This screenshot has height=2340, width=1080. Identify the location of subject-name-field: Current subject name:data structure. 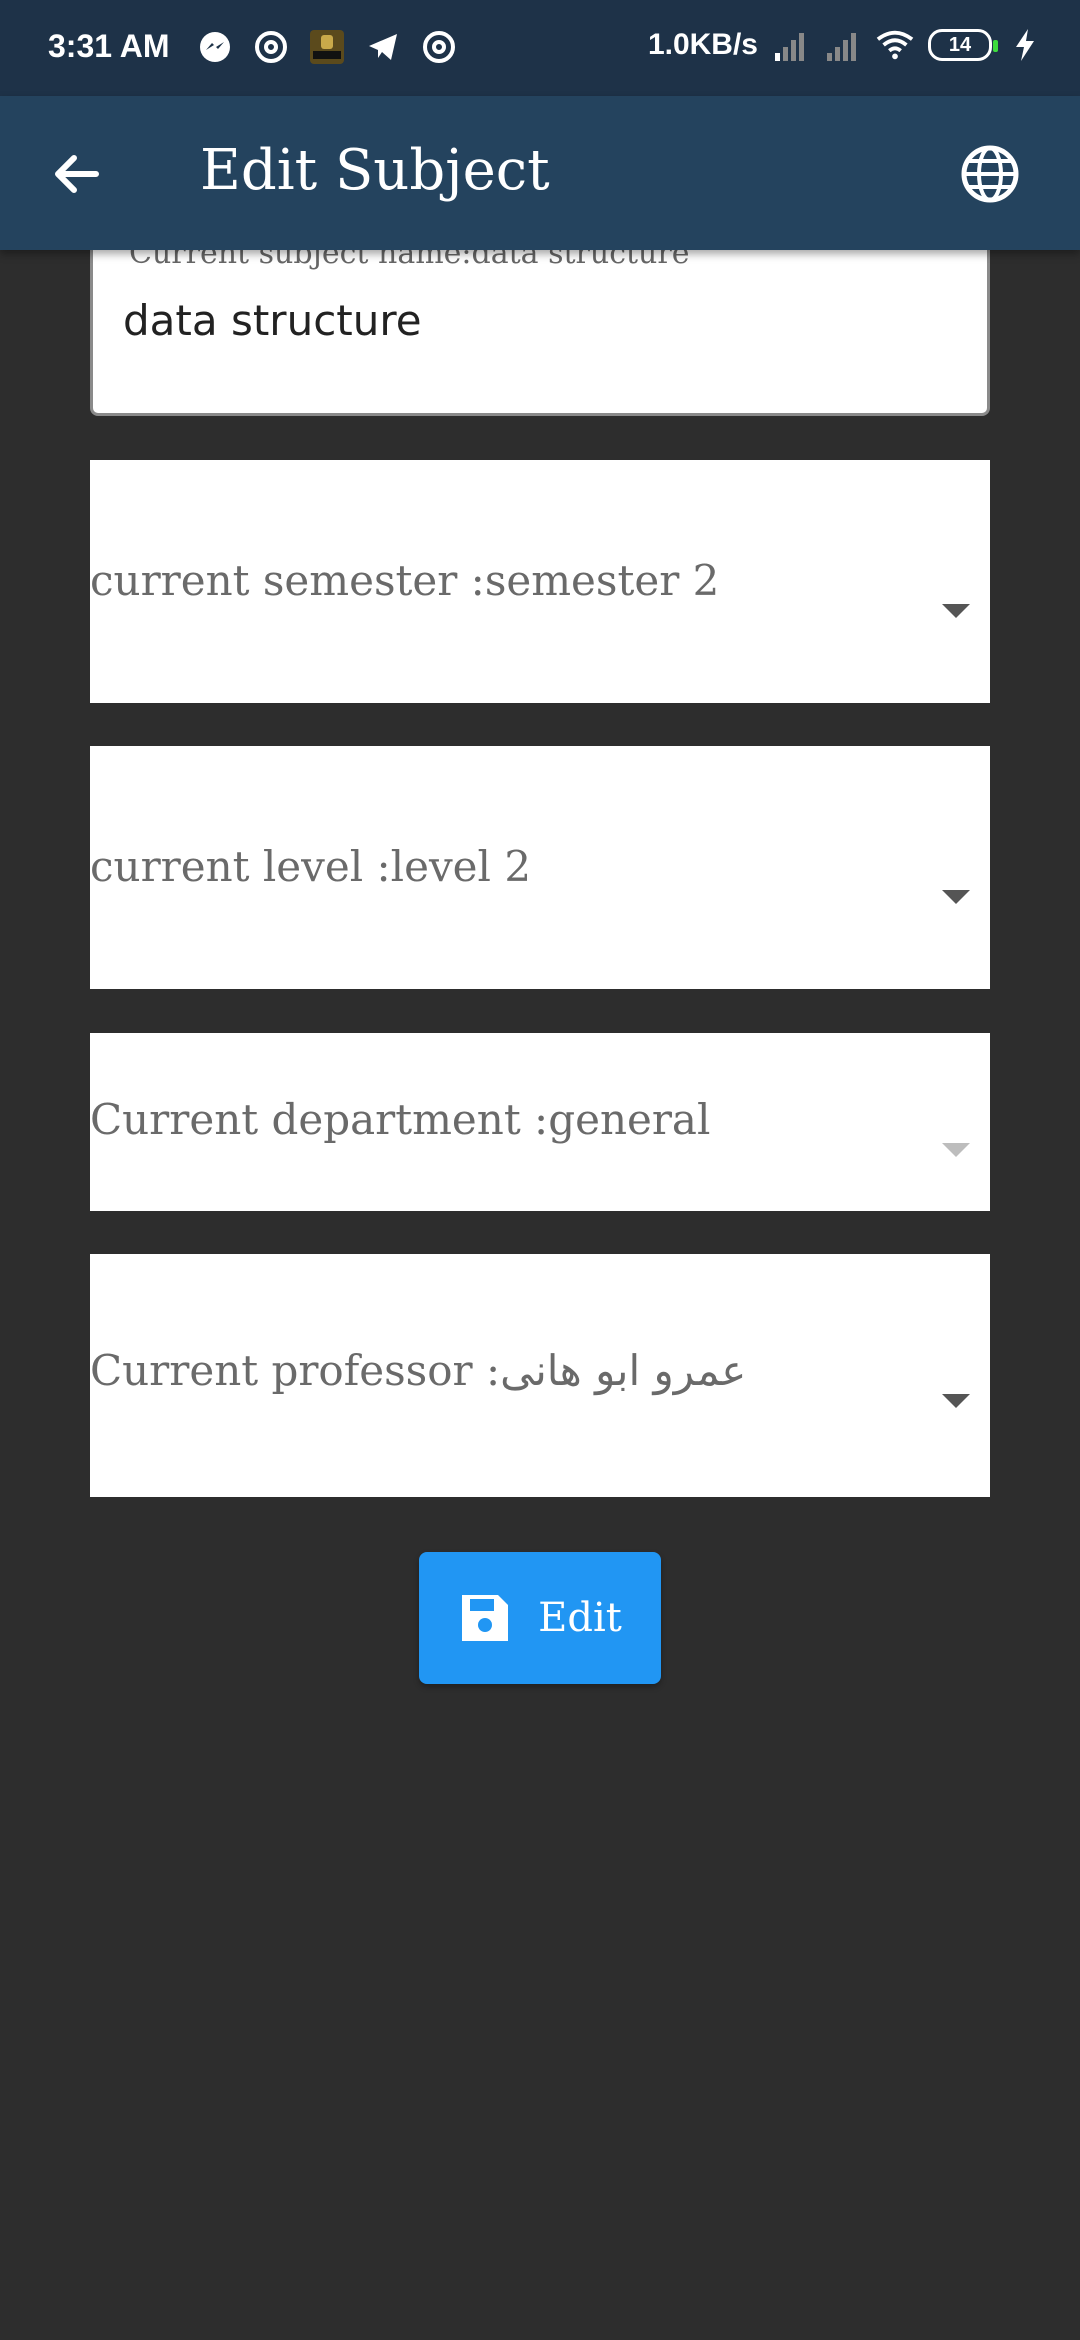
(540, 326).